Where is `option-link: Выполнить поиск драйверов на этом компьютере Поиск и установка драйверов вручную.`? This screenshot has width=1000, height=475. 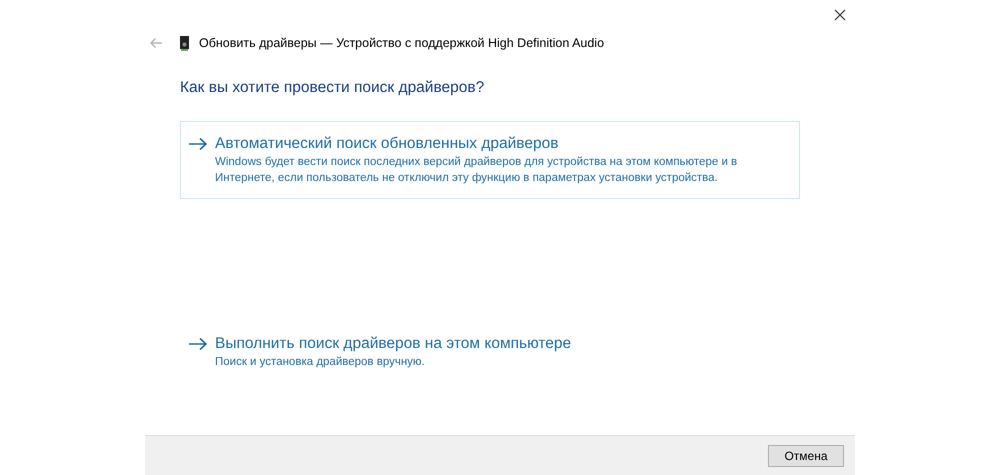
option-link: Выполнить поиск драйверов на этом компьютере Поиск и установка драйверов вручную. is located at coordinates (490, 352).